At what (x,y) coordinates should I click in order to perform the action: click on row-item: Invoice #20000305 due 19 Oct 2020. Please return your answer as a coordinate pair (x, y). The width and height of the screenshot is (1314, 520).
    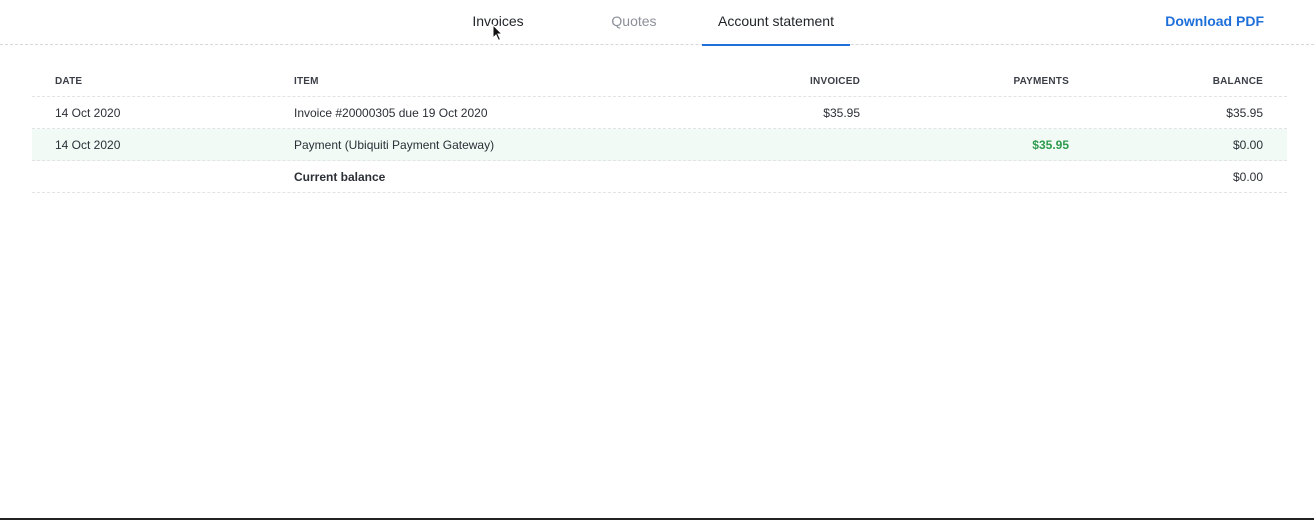
    Looking at the image, I should click on (391, 112).